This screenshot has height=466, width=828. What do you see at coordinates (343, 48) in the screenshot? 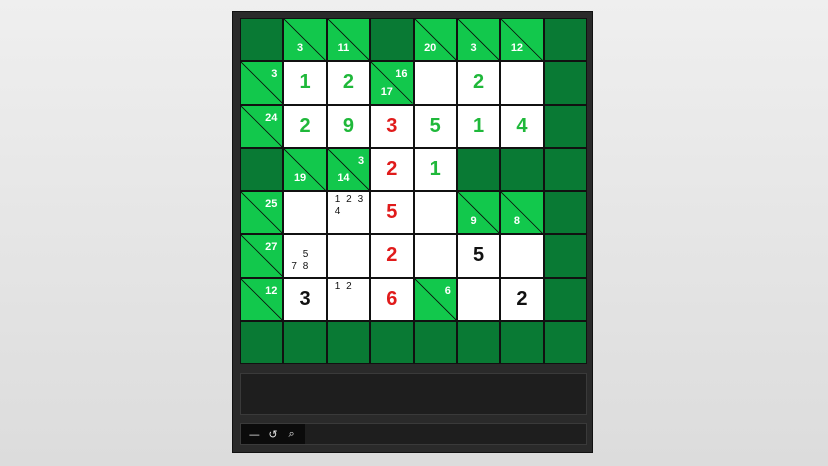
I see `clue-down-sum: 11` at bounding box center [343, 48].